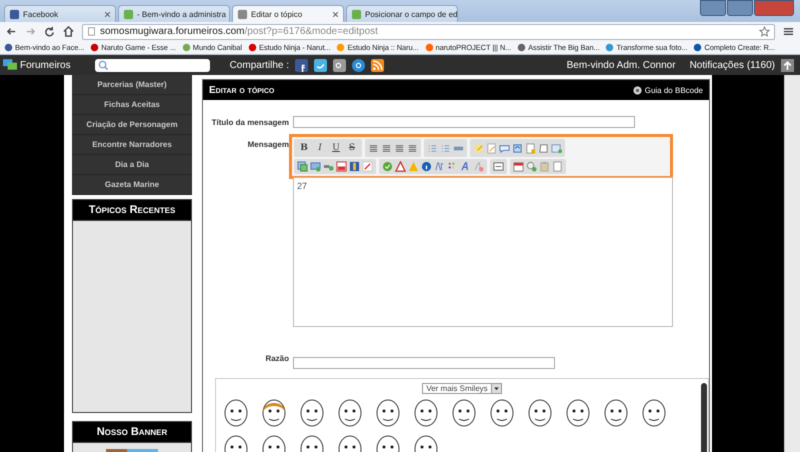 The height and width of the screenshot is (452, 800). Describe the element at coordinates (788, 31) in the screenshot. I see `menu-icon` at that location.